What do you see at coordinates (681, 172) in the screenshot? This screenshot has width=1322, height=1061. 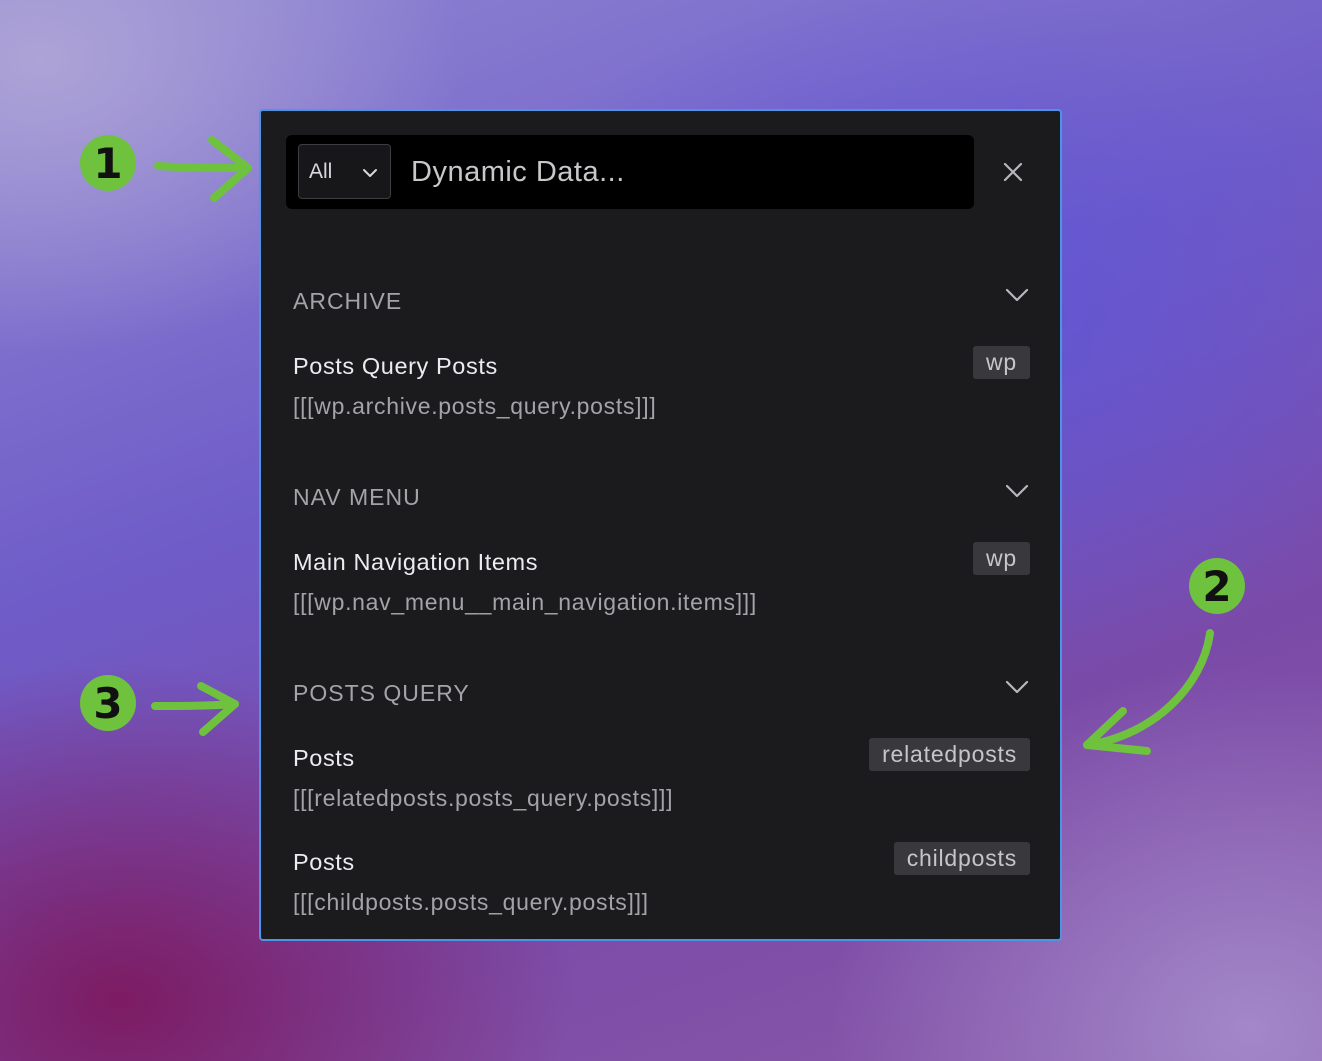 I see `search-input` at bounding box center [681, 172].